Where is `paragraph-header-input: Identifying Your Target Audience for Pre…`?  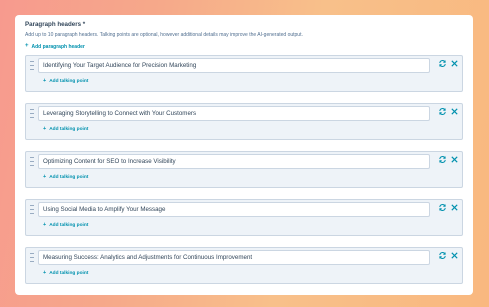
paragraph-header-input: Identifying Your Target Audience for Pre… is located at coordinates (234, 65).